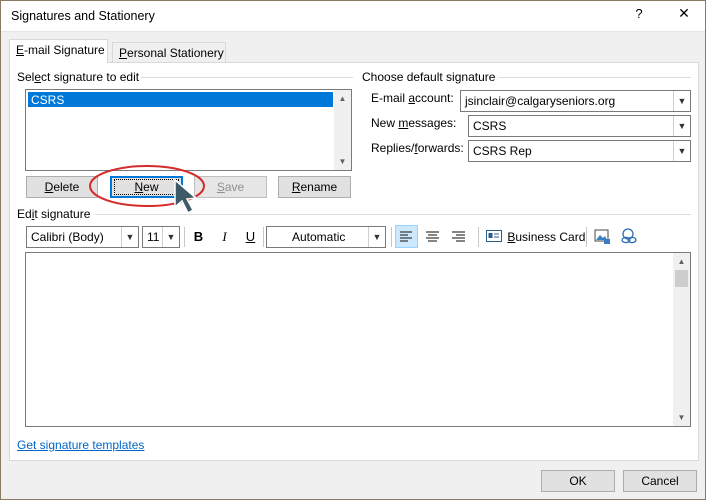 The image size is (706, 500). Describe the element at coordinates (550, 237) in the screenshot. I see `business-card-post: usiness Card` at that location.